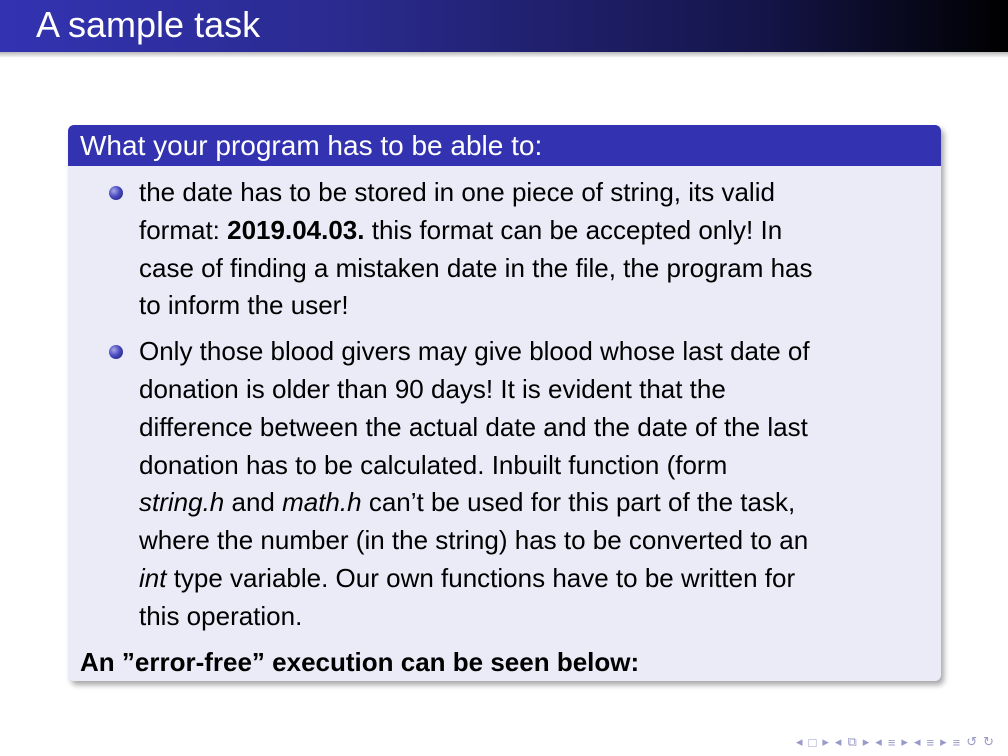 Image resolution: width=1008 pixels, height=756 pixels. I want to click on header-name: string.h, so click(182, 502).